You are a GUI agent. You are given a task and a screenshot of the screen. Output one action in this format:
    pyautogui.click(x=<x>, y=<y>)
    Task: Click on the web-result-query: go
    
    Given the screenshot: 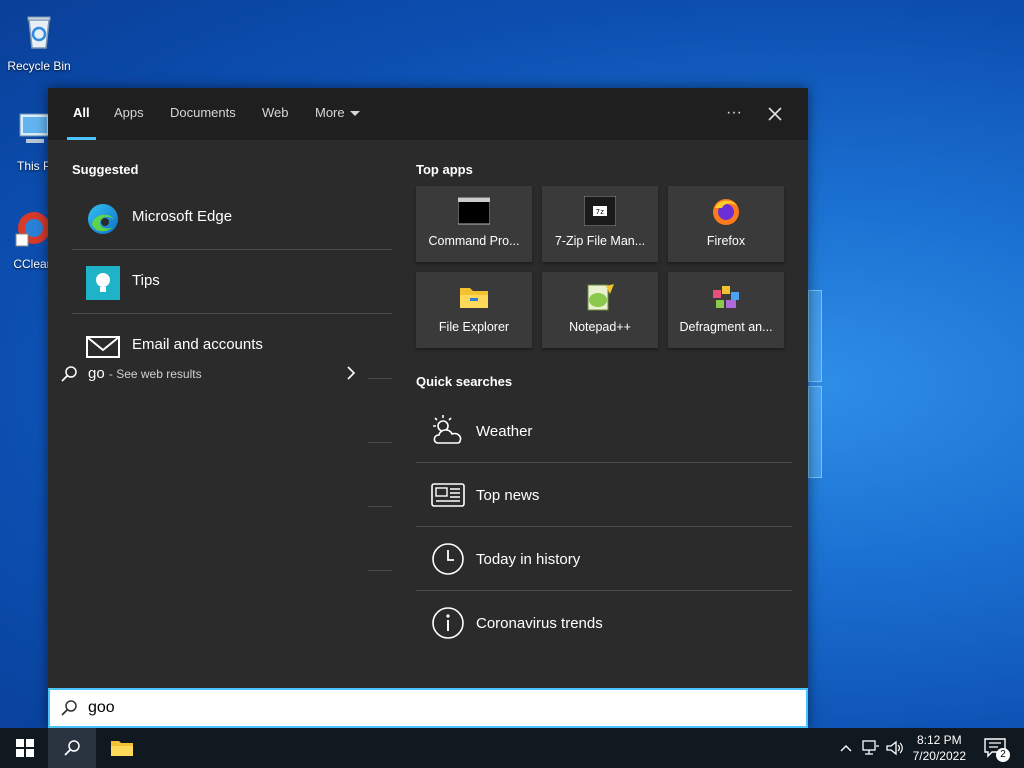 What is the action you would take?
    pyautogui.click(x=96, y=373)
    